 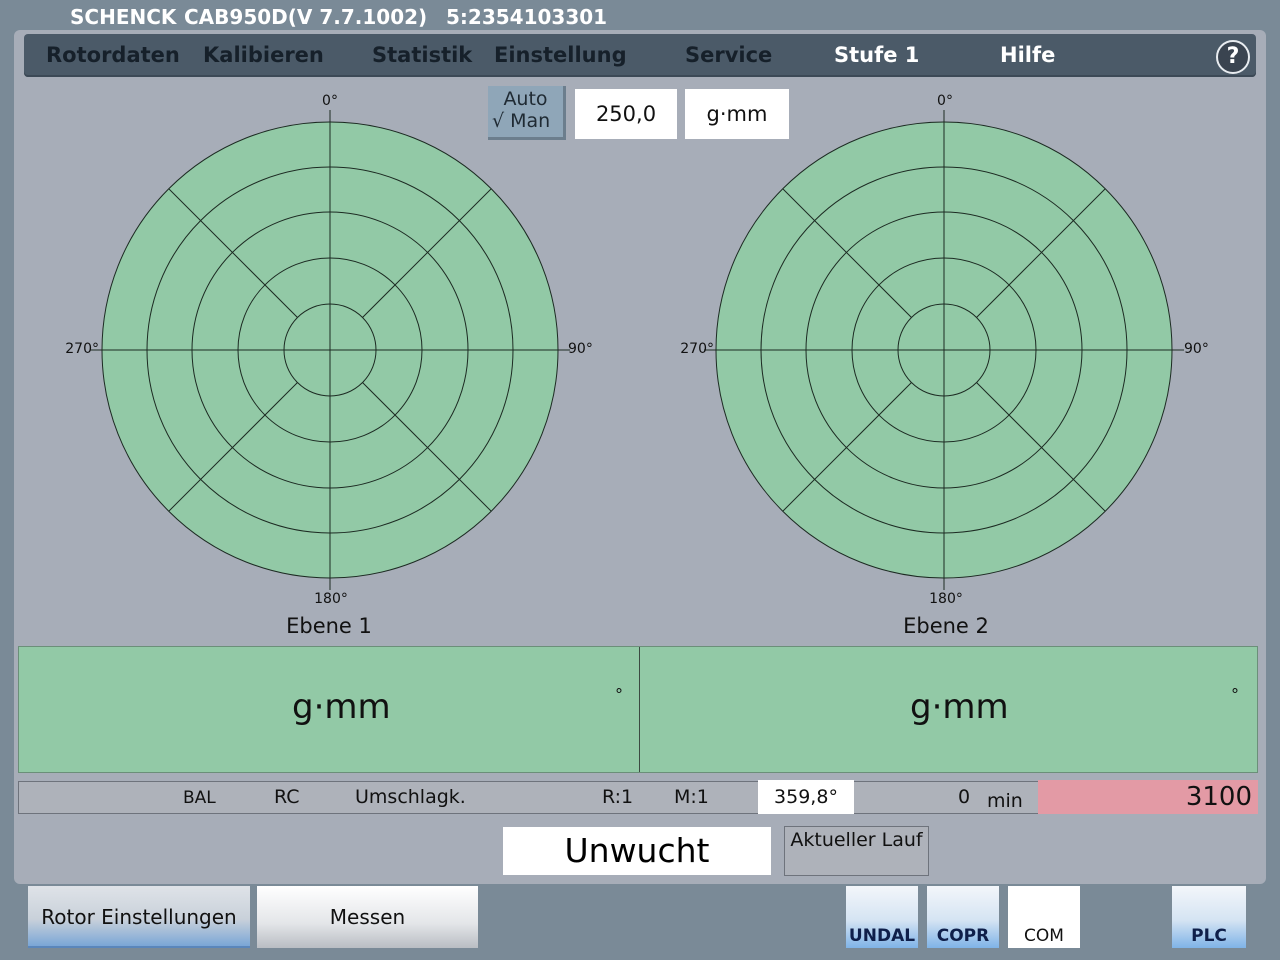 I want to click on menu-service: Service, so click(x=728, y=55).